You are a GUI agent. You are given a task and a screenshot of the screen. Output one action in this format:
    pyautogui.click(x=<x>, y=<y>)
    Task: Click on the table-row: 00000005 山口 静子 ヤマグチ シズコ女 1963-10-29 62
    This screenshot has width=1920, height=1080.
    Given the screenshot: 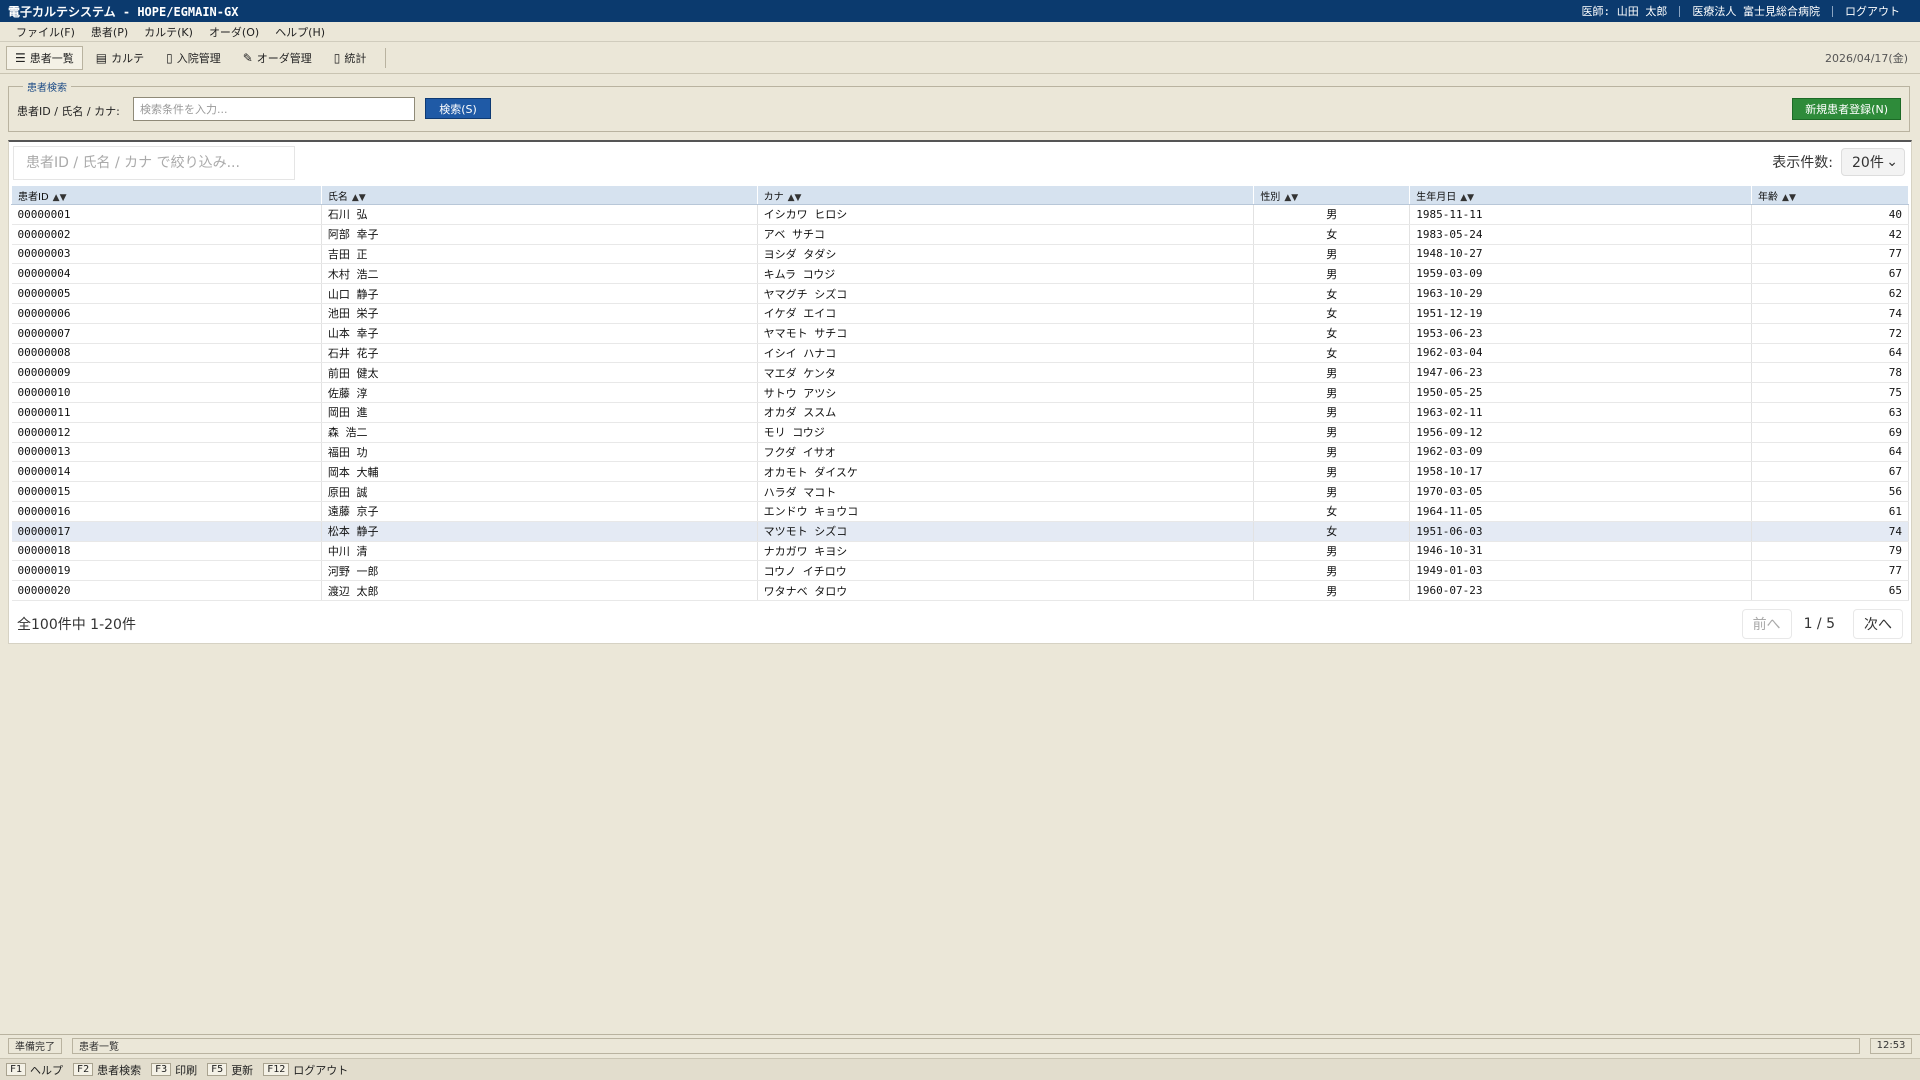 What is the action you would take?
    pyautogui.click(x=960, y=293)
    